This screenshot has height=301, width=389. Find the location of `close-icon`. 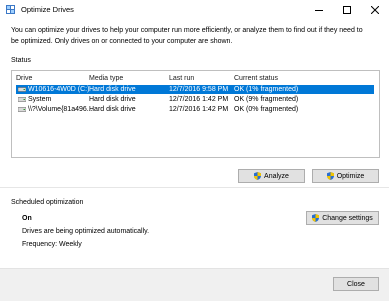

close-icon is located at coordinates (375, 10).